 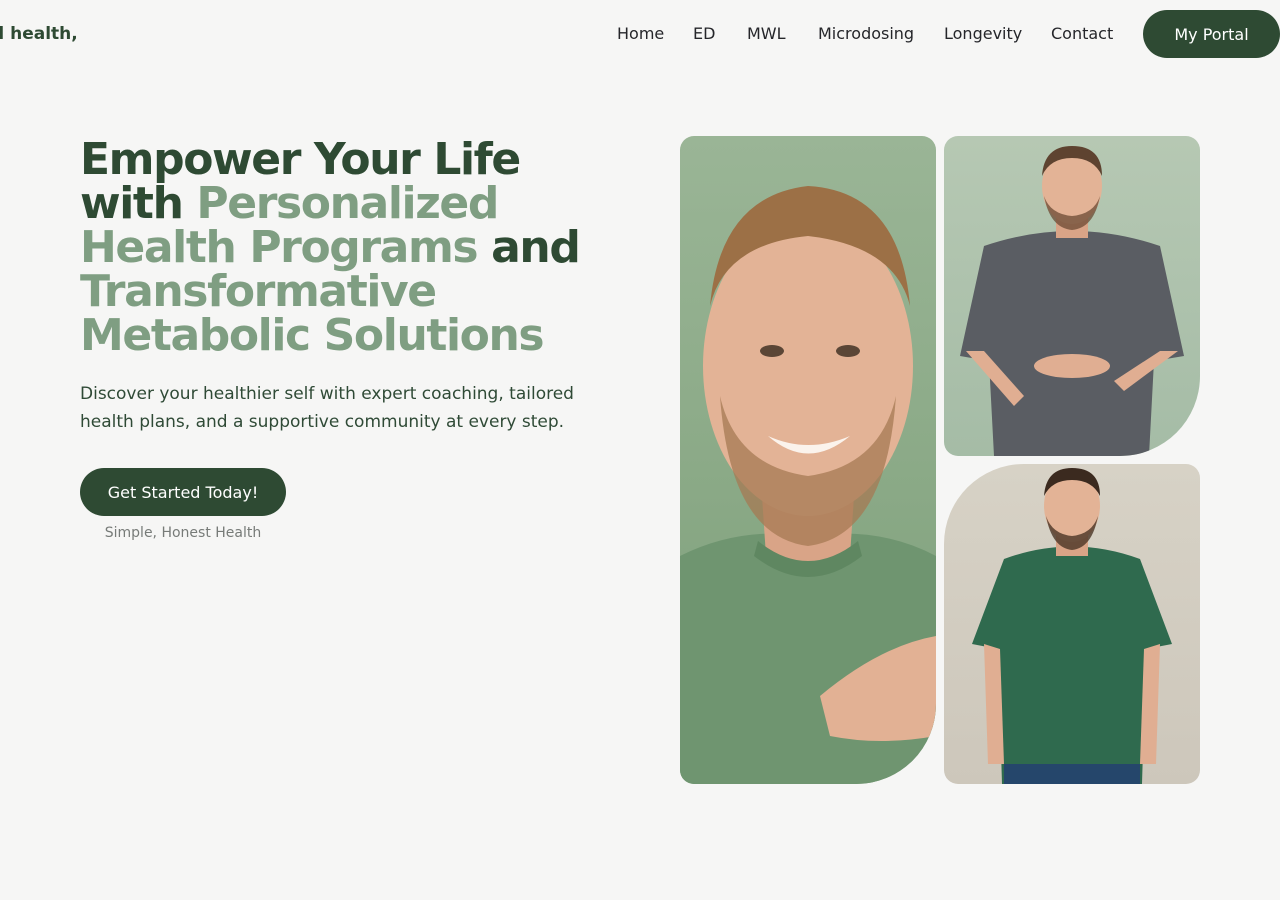 I want to click on portrait-standing-gray-shirt-image, so click(x=1072, y=301).